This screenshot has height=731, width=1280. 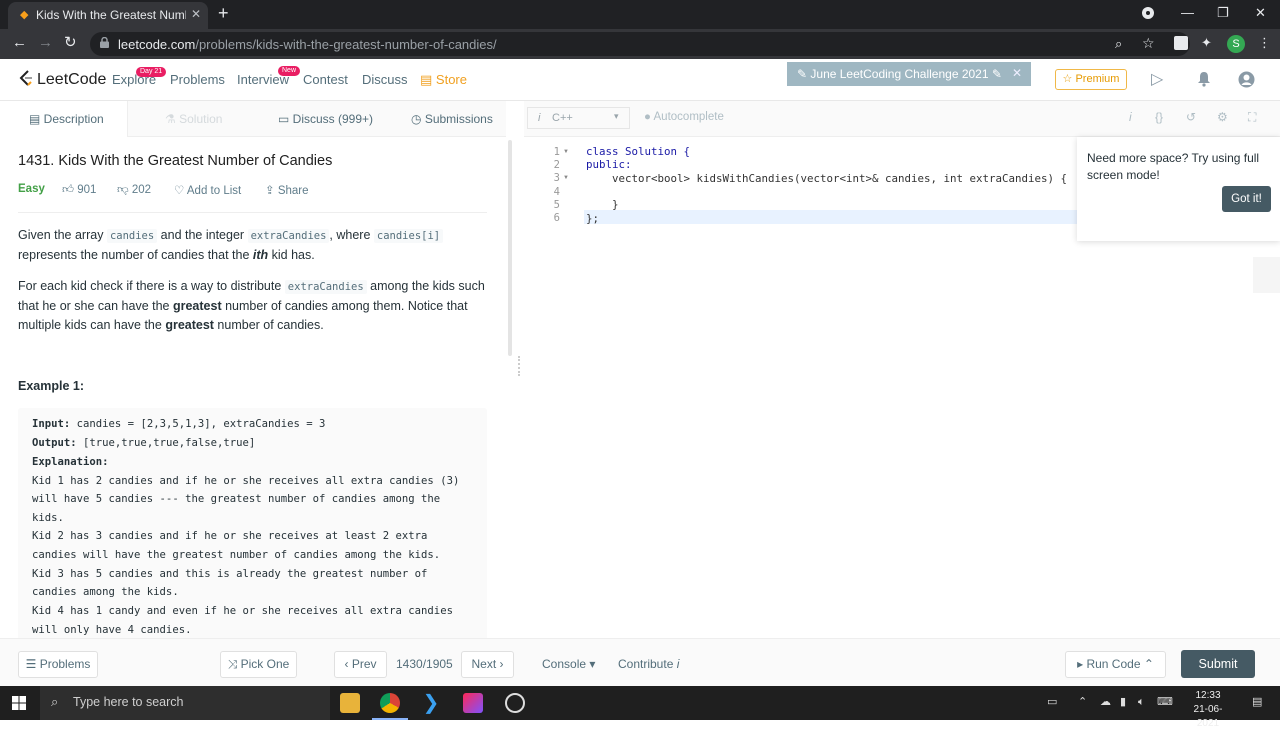 I want to click on tab-solution: ⚗ Solution, so click(x=193, y=119).